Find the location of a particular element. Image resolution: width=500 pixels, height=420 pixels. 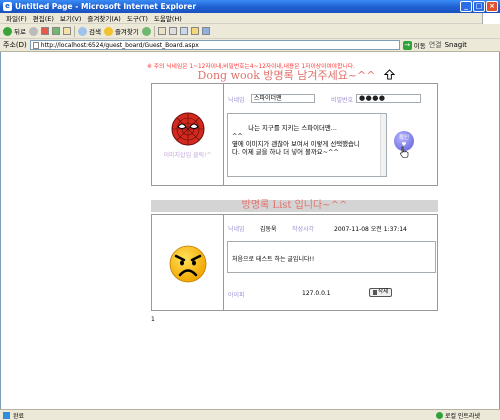

zone-label: 로컬 인트라넷 is located at coordinates (462, 416).